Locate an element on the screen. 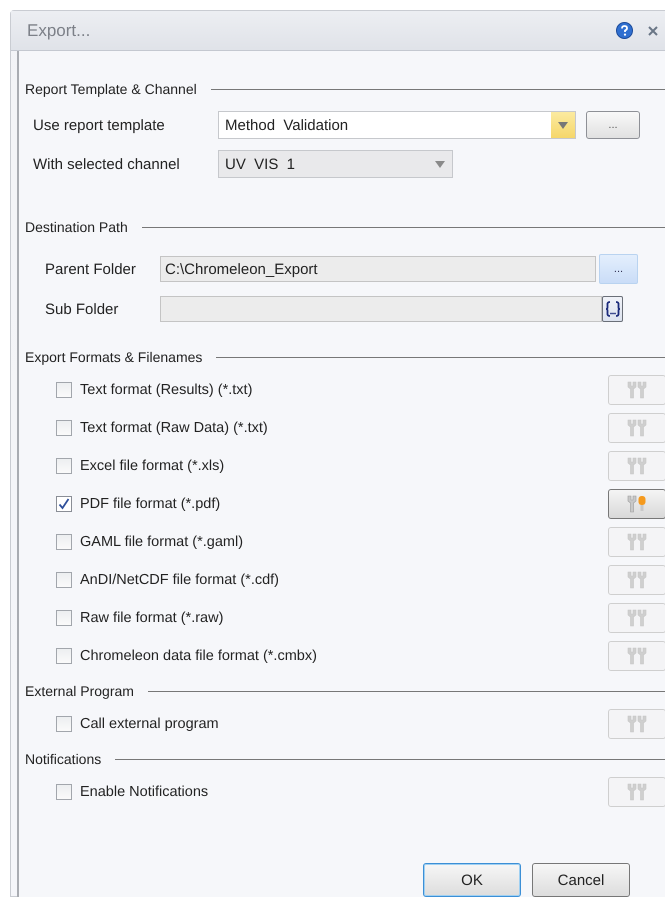 The width and height of the screenshot is (665, 901). checkbox-label: AnDI/NetCDF file format (*.cdf) is located at coordinates (180, 580).